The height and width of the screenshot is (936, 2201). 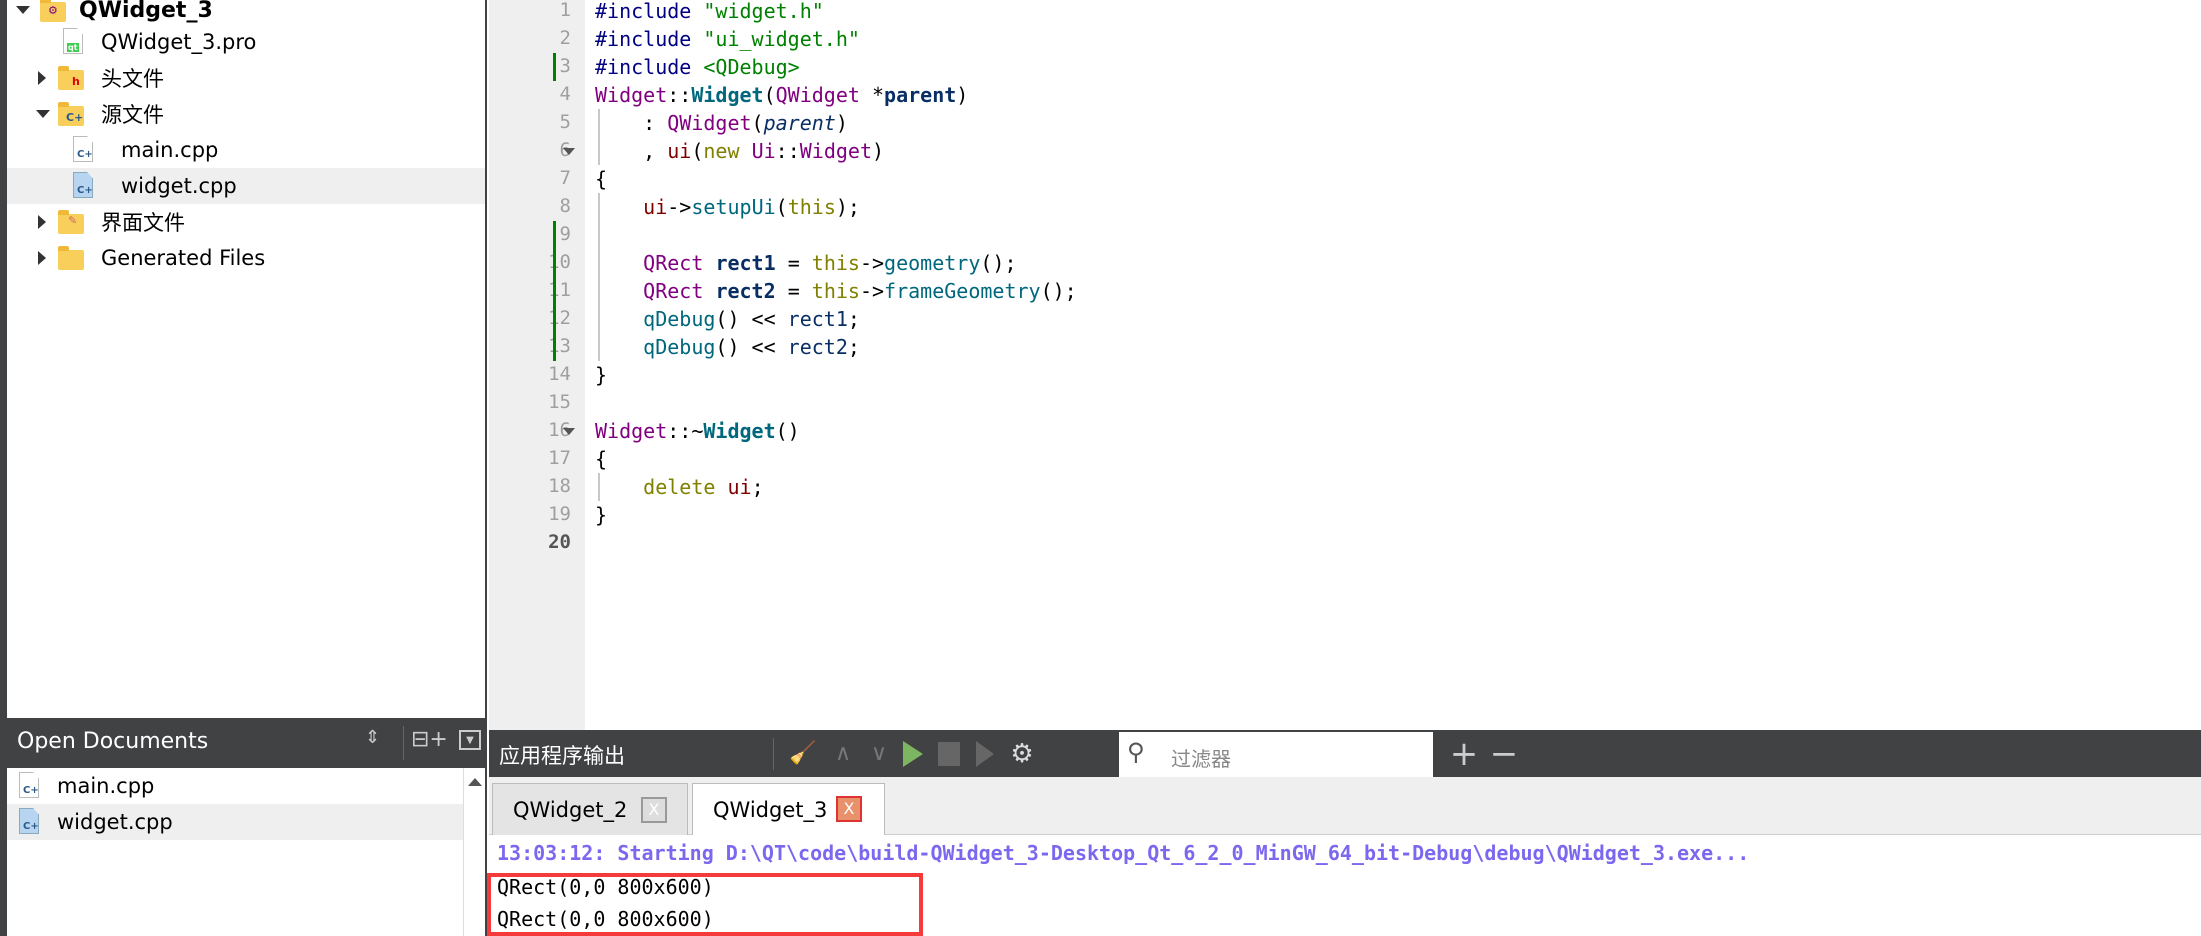 What do you see at coordinates (962, 291) in the screenshot?
I see `code-token: frameGeometry` at bounding box center [962, 291].